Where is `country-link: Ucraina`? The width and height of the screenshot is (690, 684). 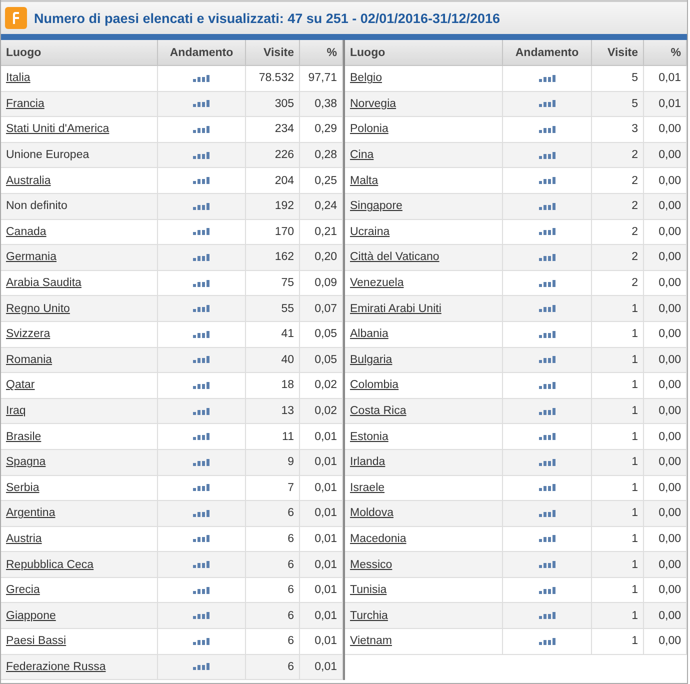 country-link: Ucraina is located at coordinates (370, 232).